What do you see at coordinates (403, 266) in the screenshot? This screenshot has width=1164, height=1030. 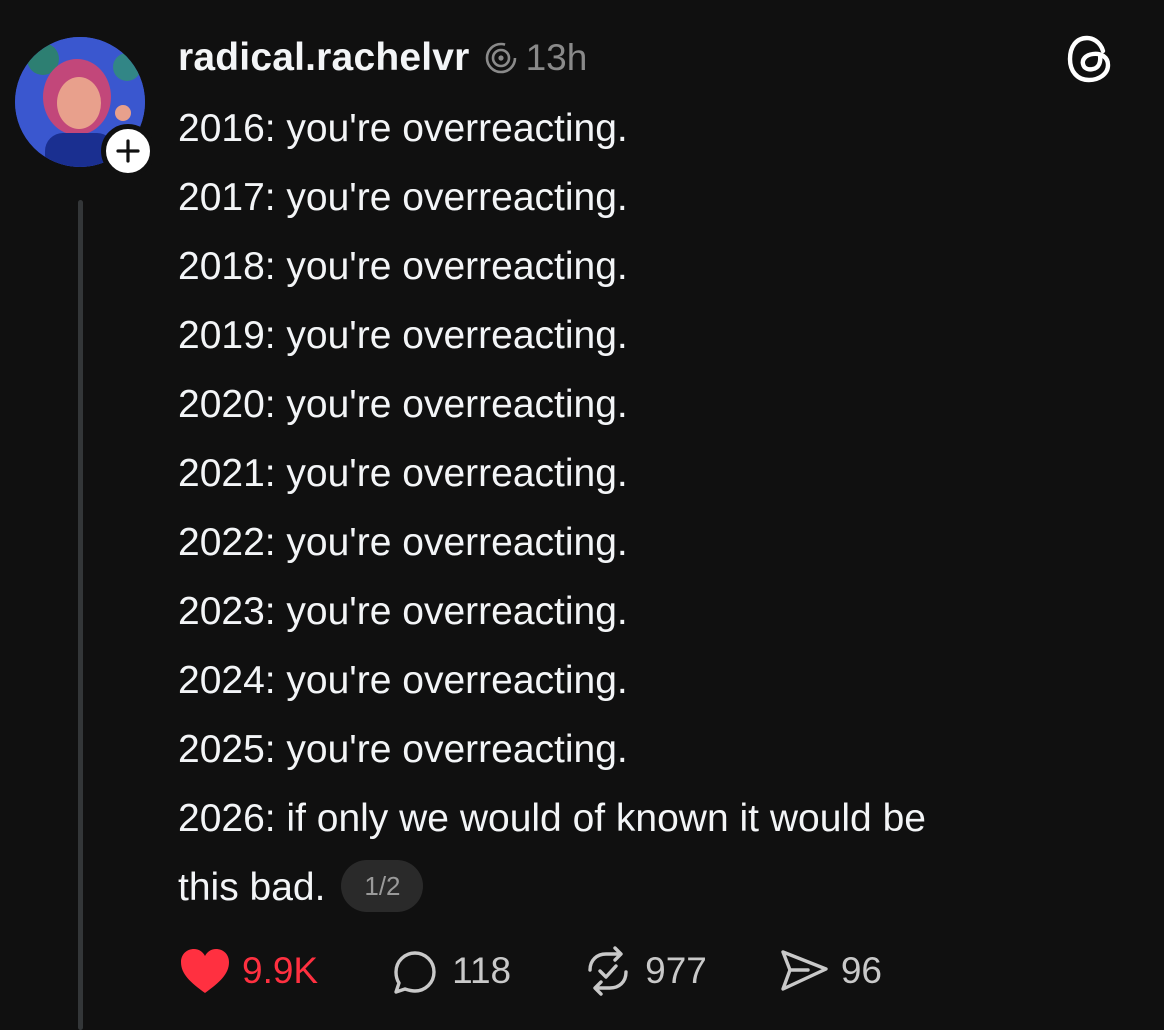 I see `post-text-line: 2018: you're overreacting.` at bounding box center [403, 266].